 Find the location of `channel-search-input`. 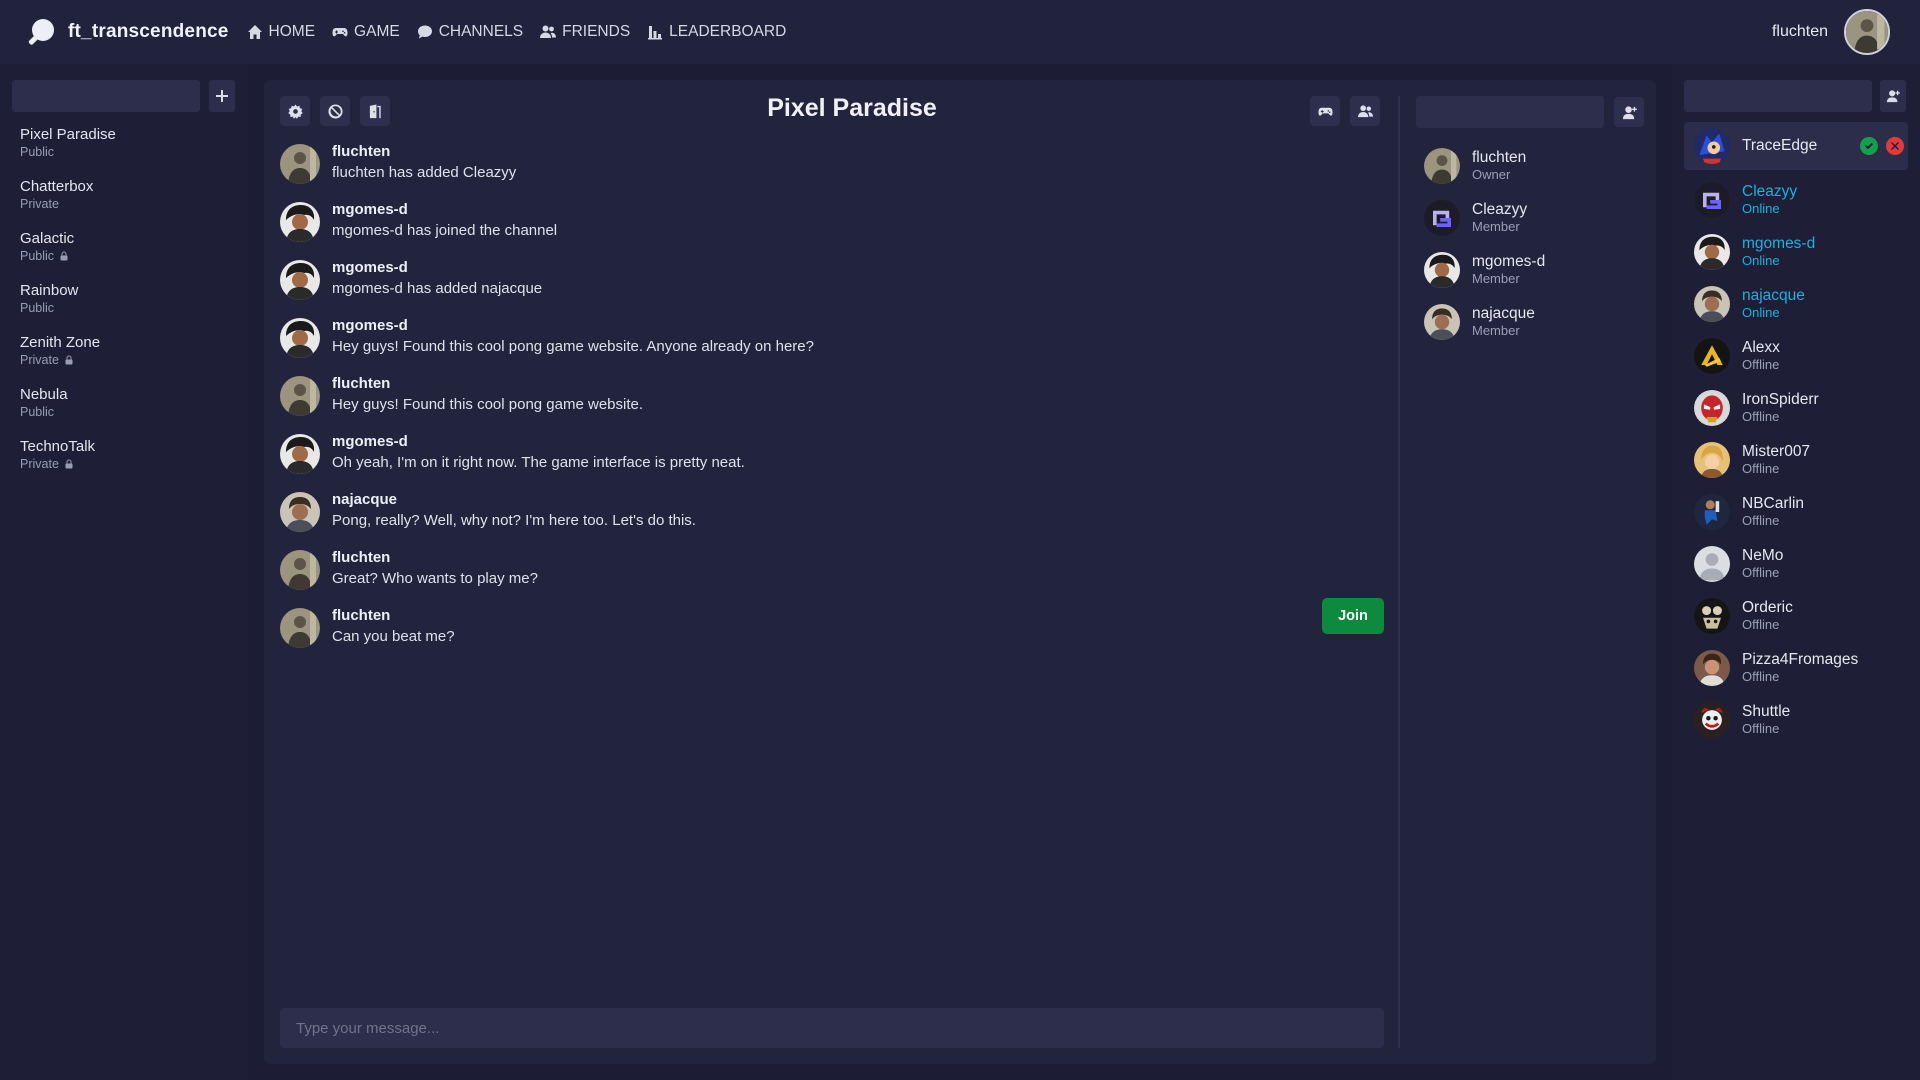

channel-search-input is located at coordinates (106, 96).